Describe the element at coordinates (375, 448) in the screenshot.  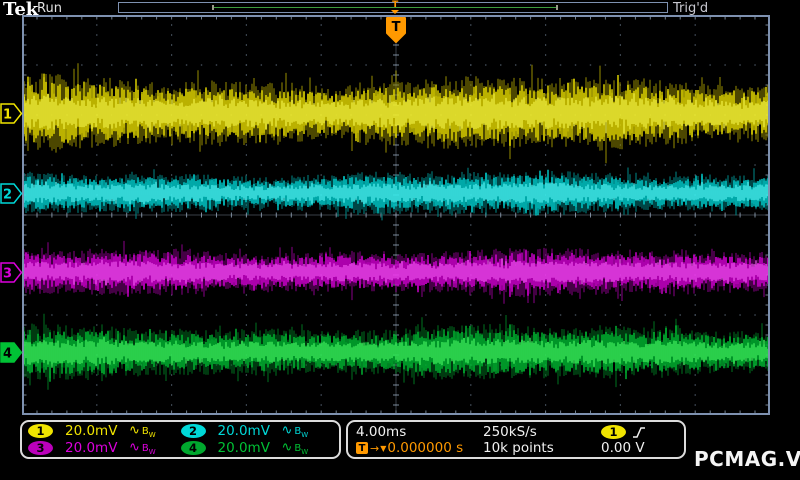
I see `arrow-icon: →` at that location.